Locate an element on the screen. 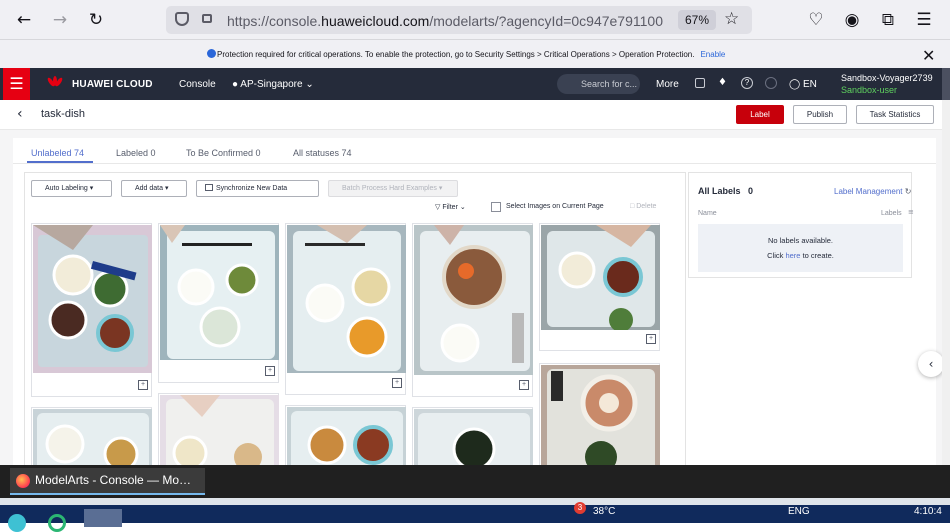 This screenshot has height=532, width=950. bell-icon: ♦ is located at coordinates (722, 82).